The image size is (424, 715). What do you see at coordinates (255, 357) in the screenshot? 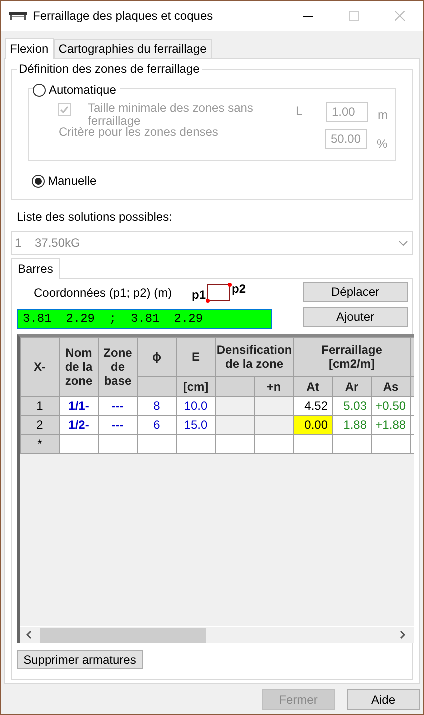
I see `column-header: Densification de la zone` at bounding box center [255, 357].